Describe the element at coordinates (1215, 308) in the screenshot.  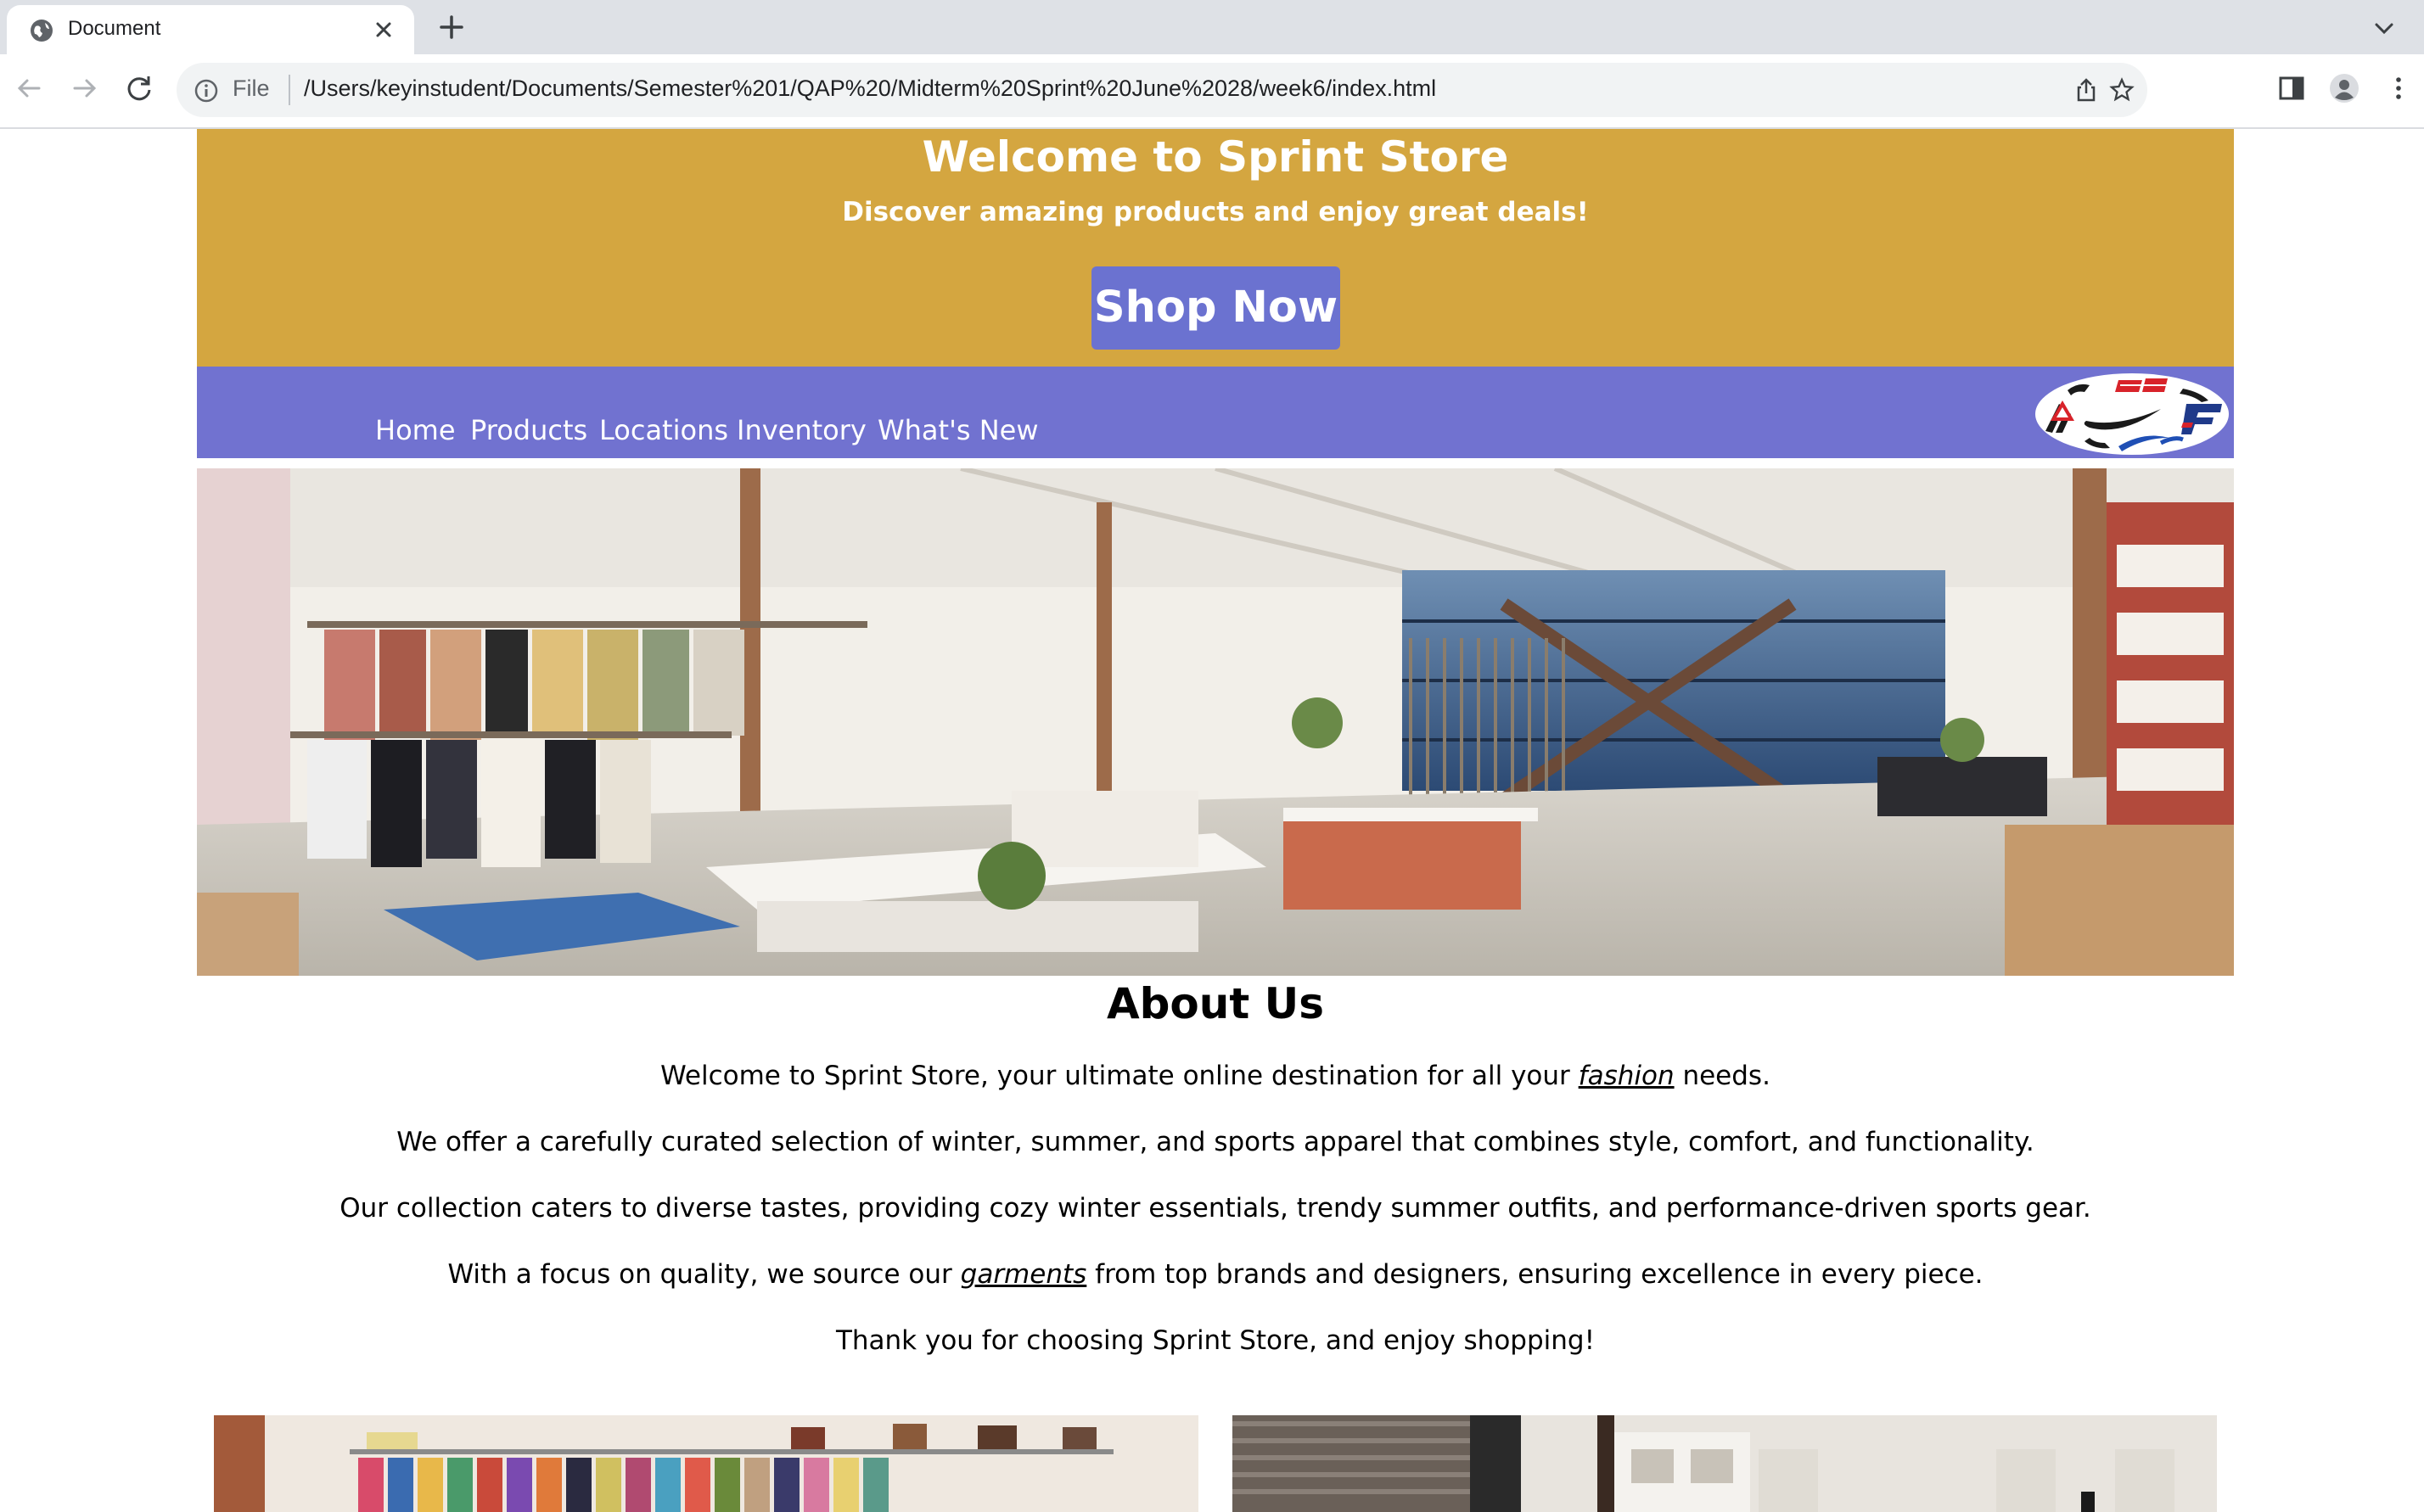
I see `shop-now-button: Shop Now` at that location.